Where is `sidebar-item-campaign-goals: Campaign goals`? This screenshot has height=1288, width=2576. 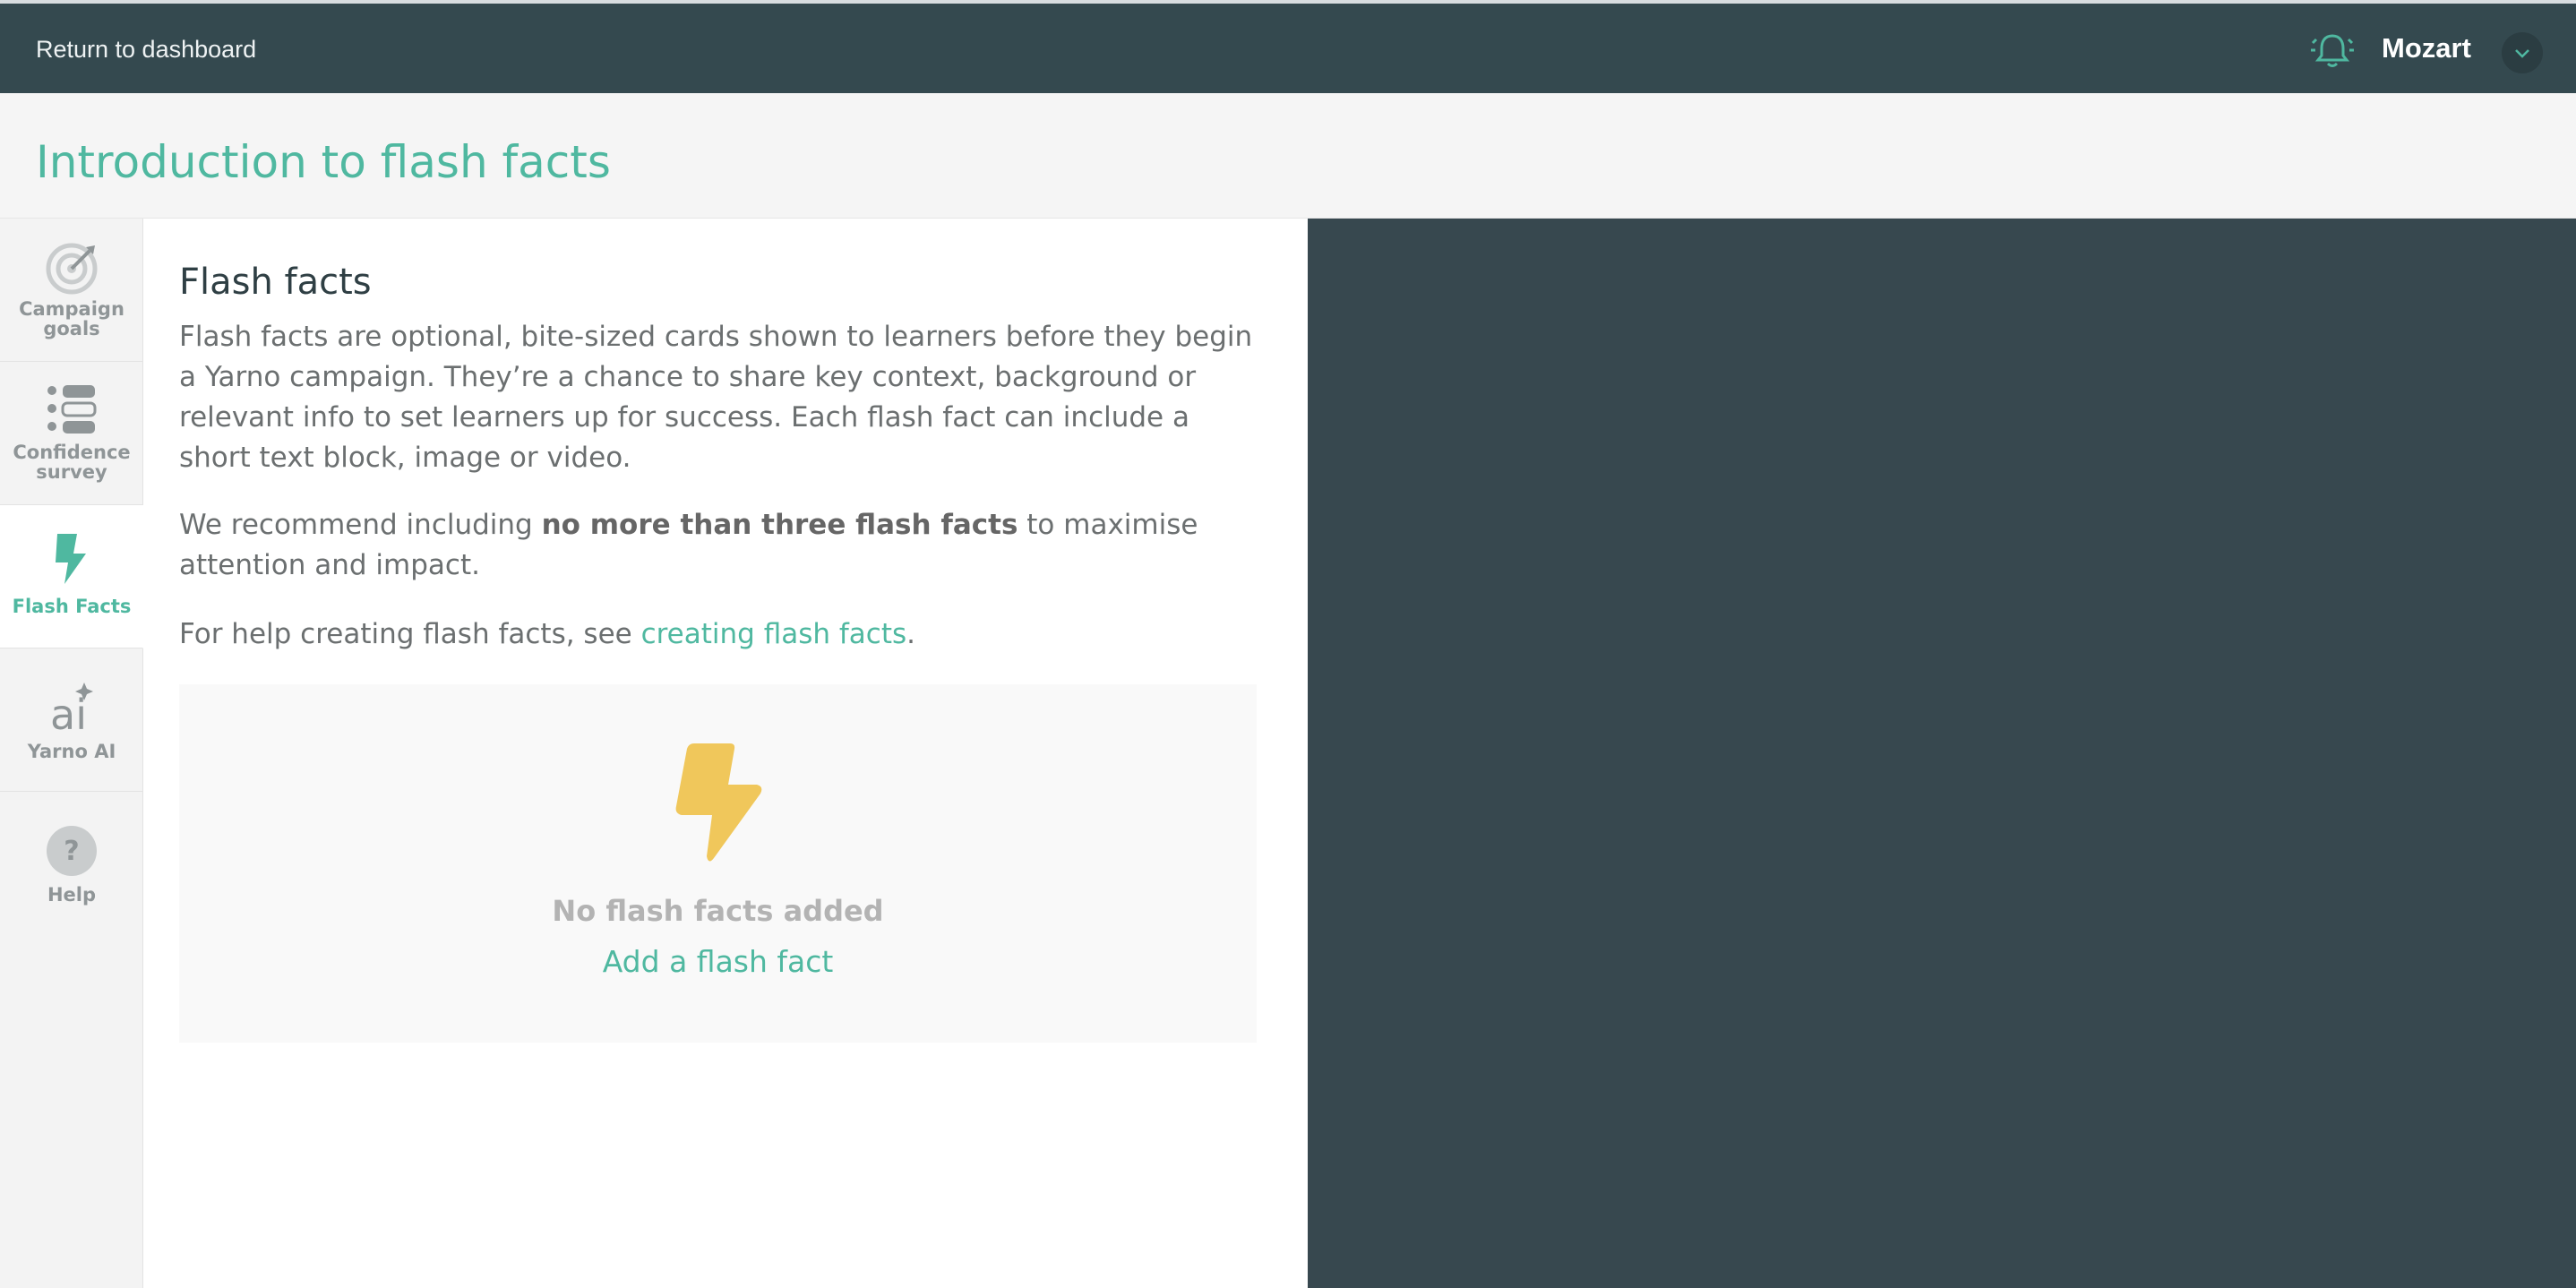 sidebar-item-campaign-goals: Campaign goals is located at coordinates (71, 290).